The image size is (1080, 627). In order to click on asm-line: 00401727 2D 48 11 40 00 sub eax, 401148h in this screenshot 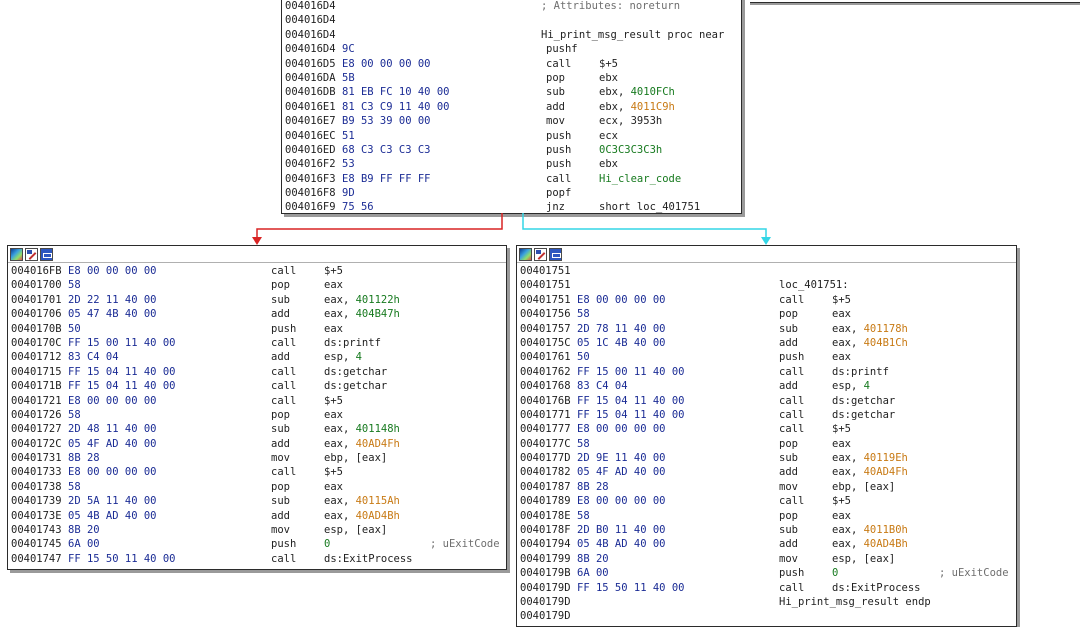, I will do `click(257, 429)`.